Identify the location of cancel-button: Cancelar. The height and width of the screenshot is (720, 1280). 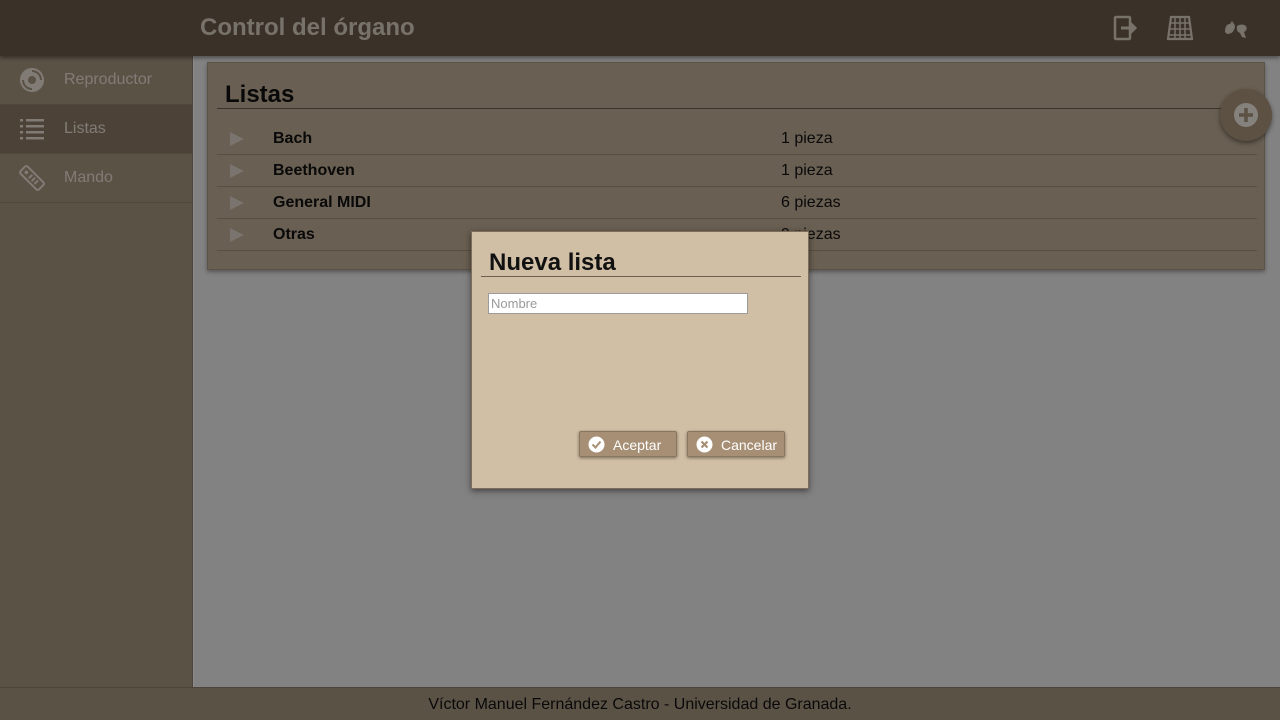
(736, 444).